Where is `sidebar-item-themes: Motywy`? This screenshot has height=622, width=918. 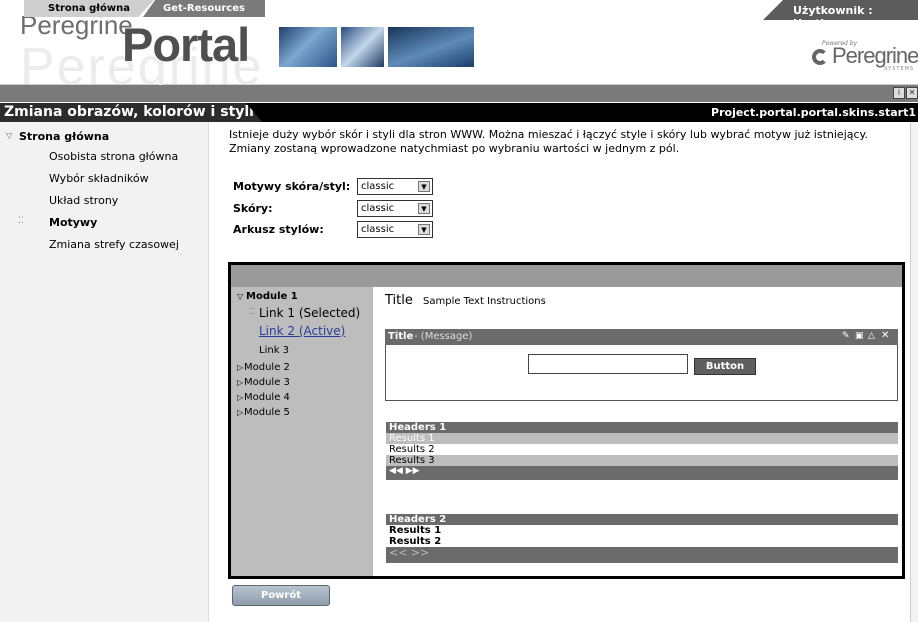
sidebar-item-themes: Motywy is located at coordinates (73, 222).